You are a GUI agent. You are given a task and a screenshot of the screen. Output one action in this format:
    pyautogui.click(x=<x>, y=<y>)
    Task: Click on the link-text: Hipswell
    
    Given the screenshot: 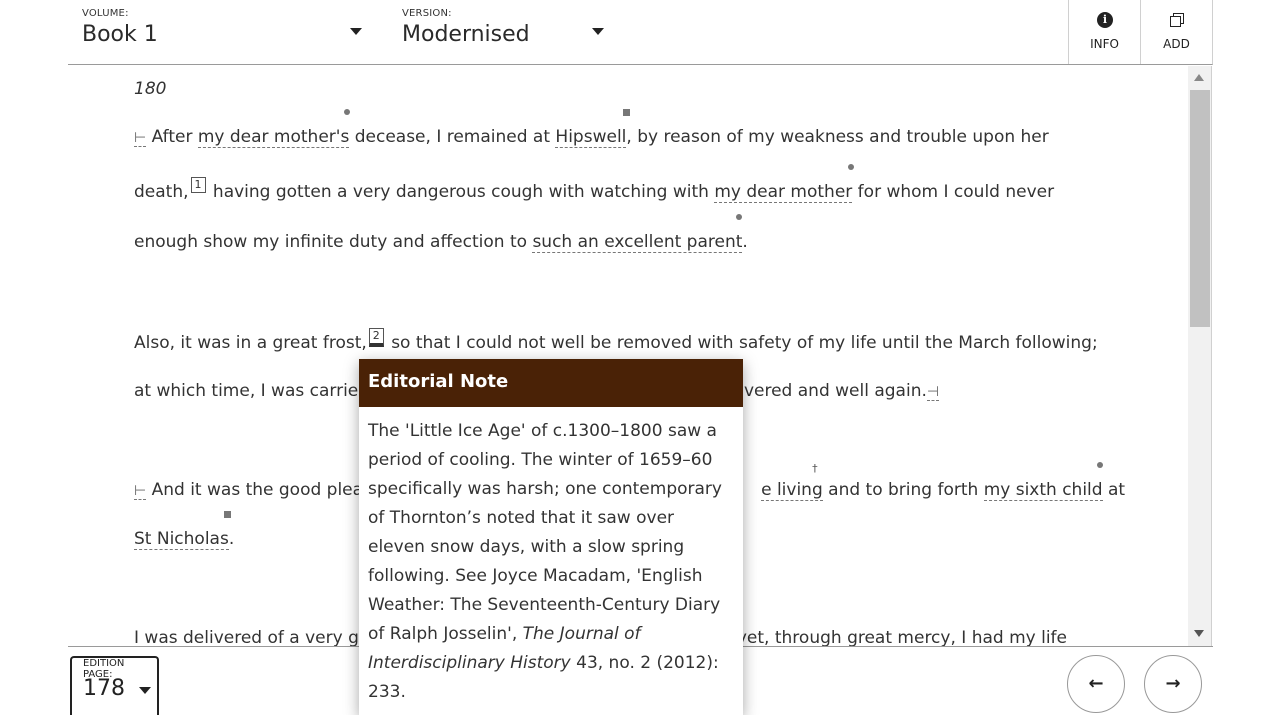 What is the action you would take?
    pyautogui.click(x=591, y=137)
    